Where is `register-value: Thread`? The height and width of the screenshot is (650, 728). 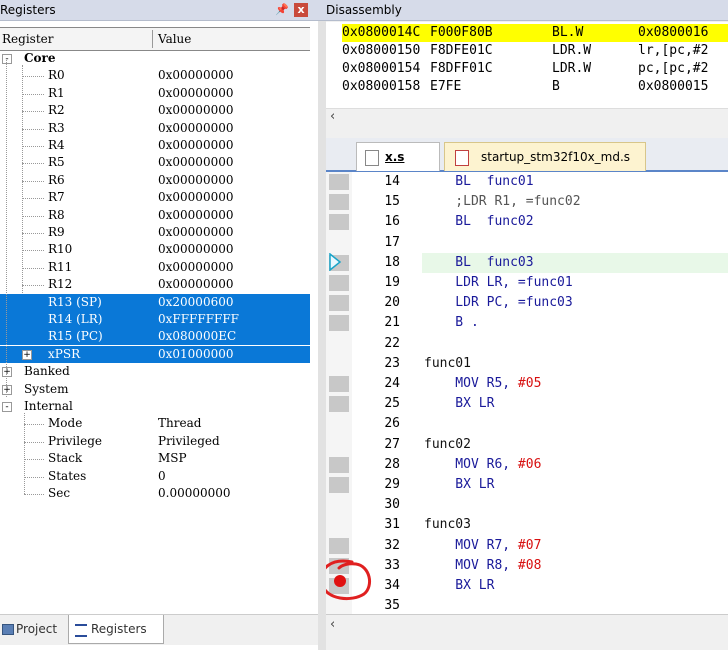 register-value: Thread is located at coordinates (180, 423).